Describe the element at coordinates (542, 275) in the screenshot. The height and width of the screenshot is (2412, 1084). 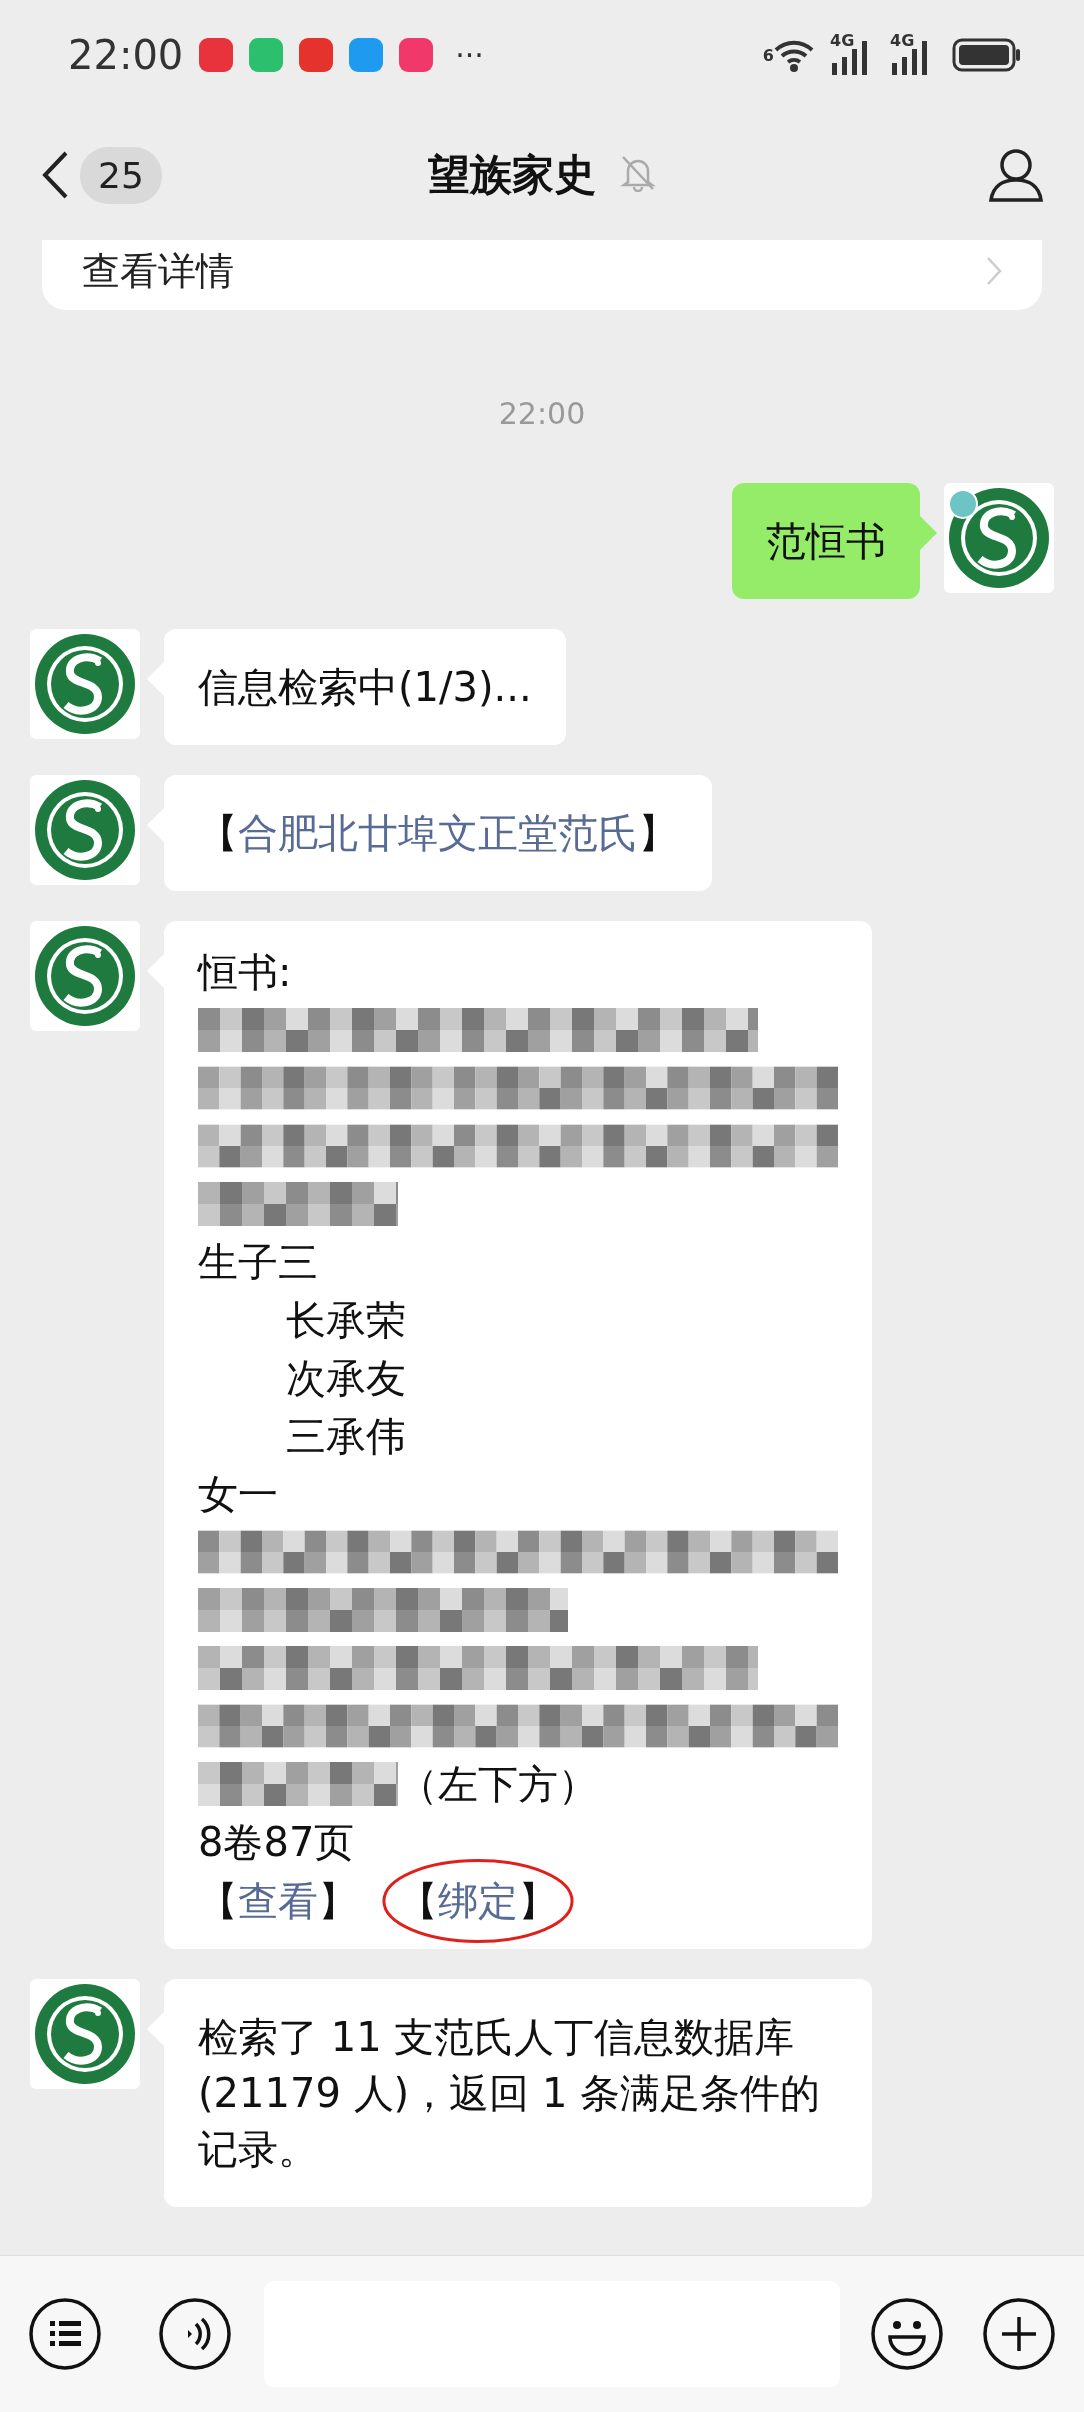
I see `card-background: 查看详情` at that location.